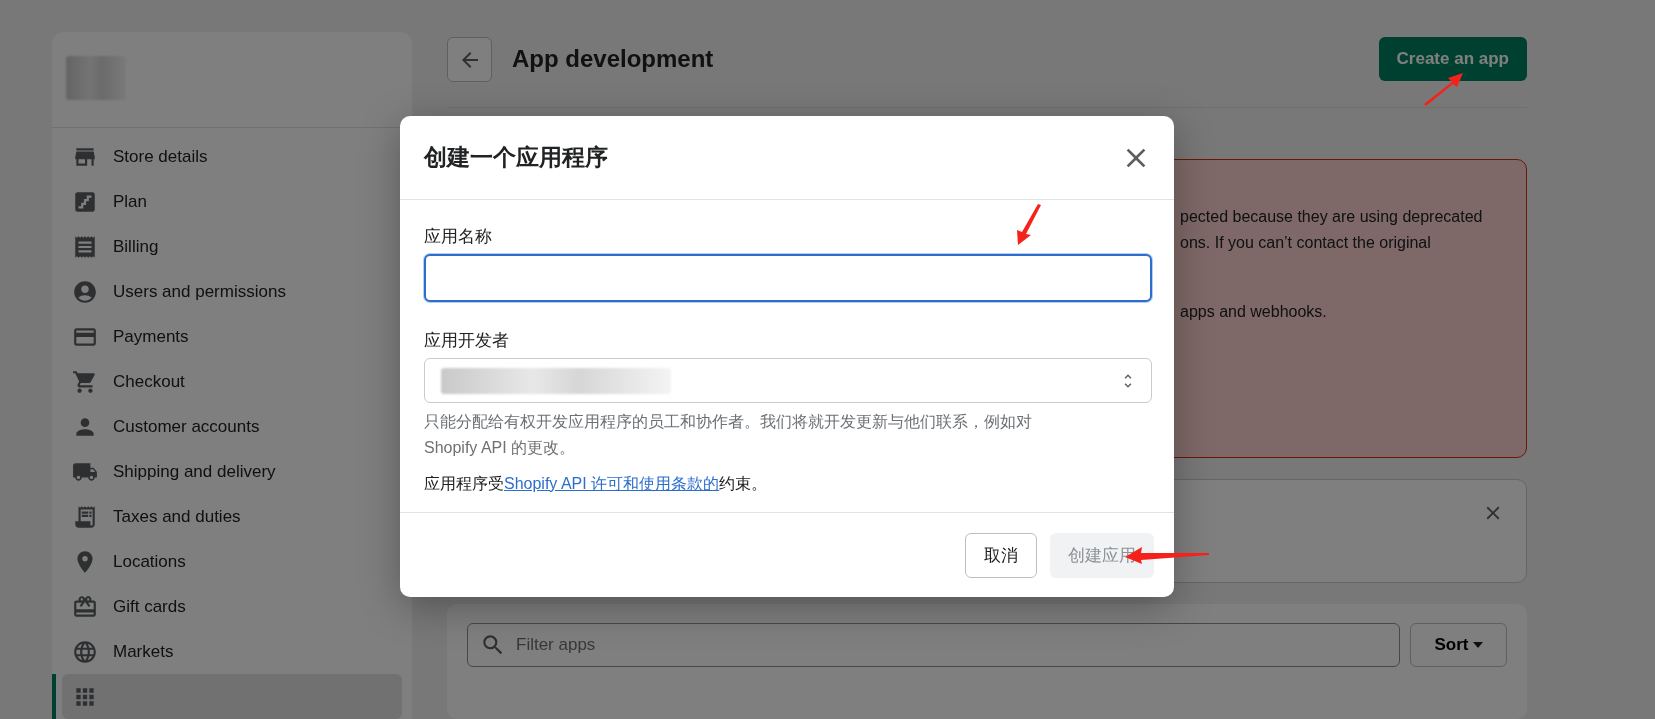 The height and width of the screenshot is (719, 1655). Describe the element at coordinates (728, 435) in the screenshot. I see `help-text: 只能分配给有权开发应用程序的员工和协作者。我们将就开发更新与他们联系，例如对 Shopify API 的更改。` at that location.